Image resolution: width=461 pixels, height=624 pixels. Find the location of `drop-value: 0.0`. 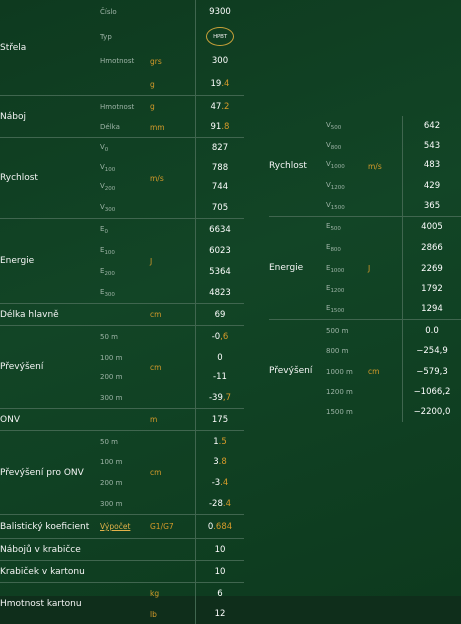

drop-value: 0.0 is located at coordinates (432, 331).